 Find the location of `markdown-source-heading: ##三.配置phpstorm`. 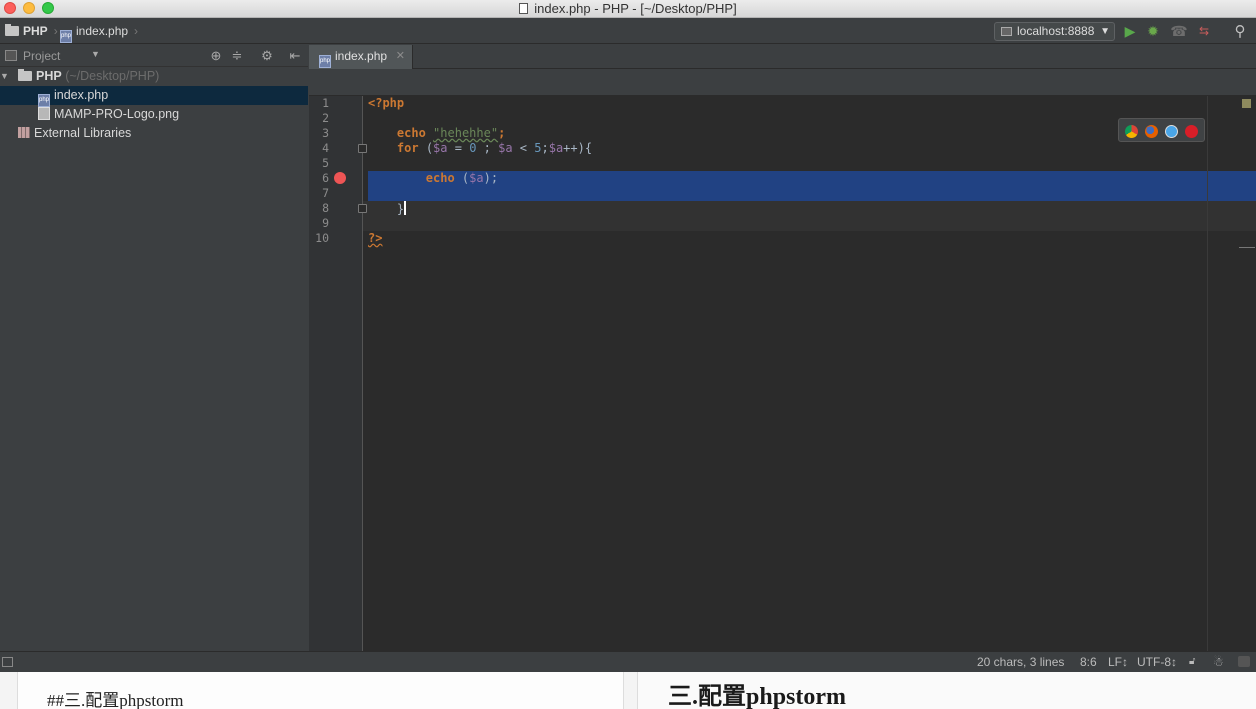

markdown-source-heading: ##三.配置phpstorm is located at coordinates (115, 700).